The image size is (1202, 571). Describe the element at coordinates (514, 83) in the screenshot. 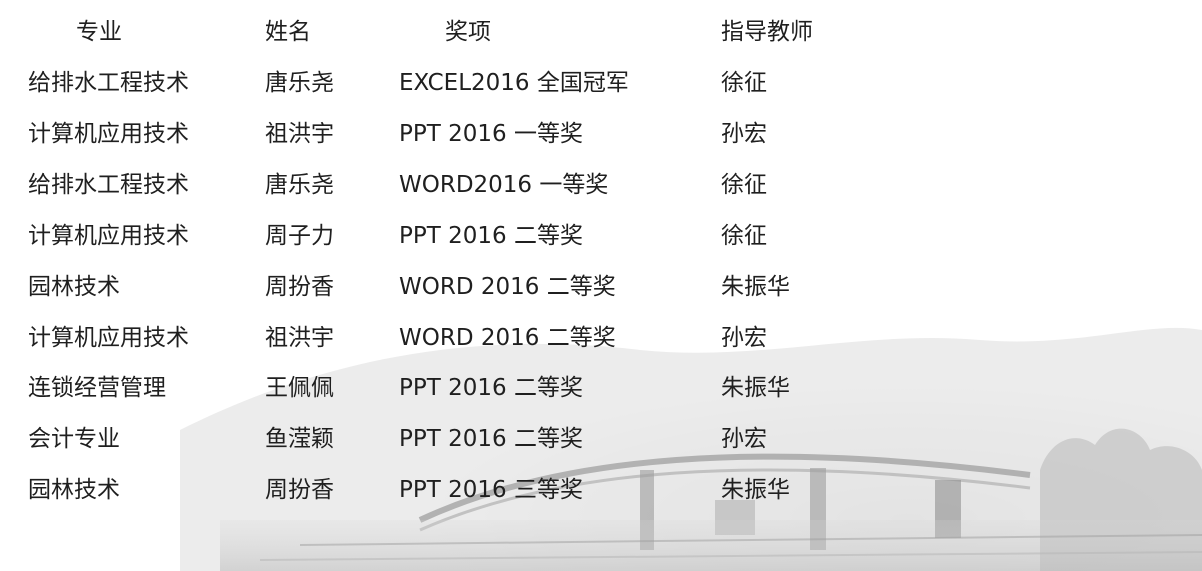

I see `cell-award: EXCEL2016 全国冠军` at that location.